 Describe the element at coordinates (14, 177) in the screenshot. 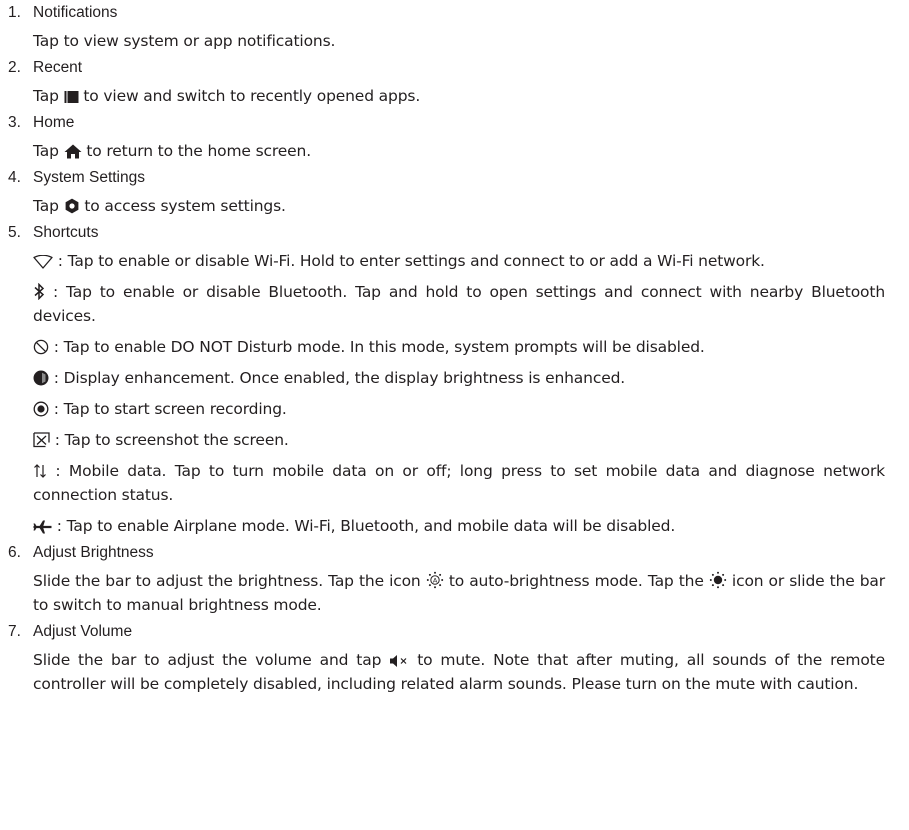

I see `item-number: 4.` at that location.